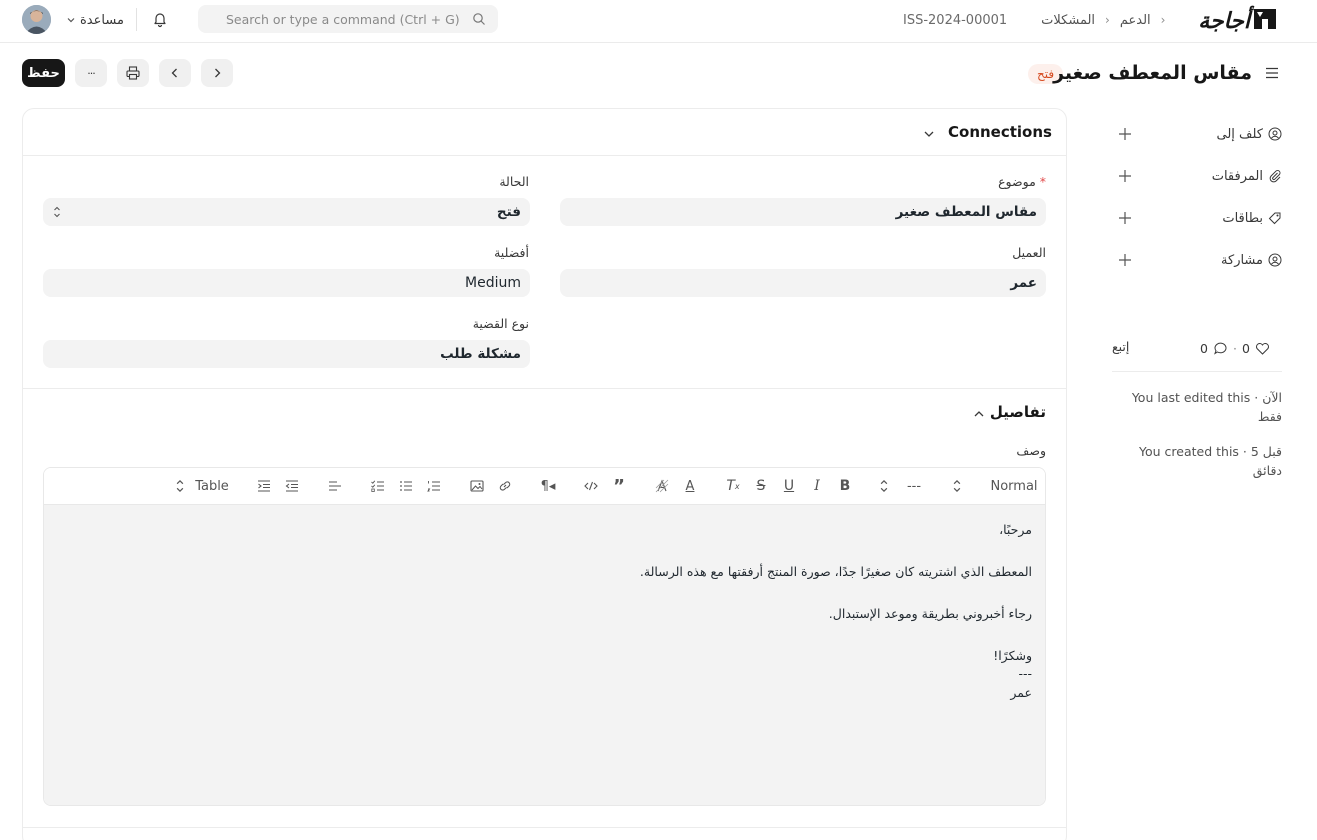 This screenshot has height=840, width=1317. I want to click on indent-icon, so click(264, 486).